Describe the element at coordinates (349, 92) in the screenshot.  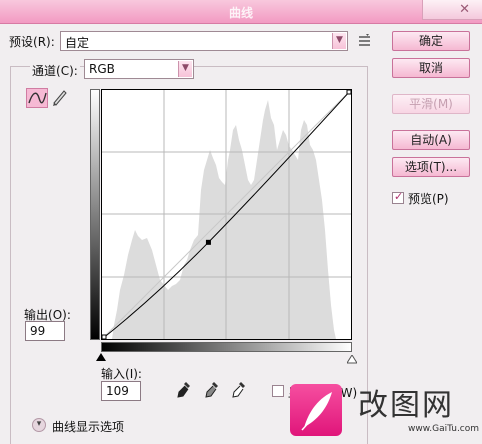
I see `curve-endpoint-white` at that location.